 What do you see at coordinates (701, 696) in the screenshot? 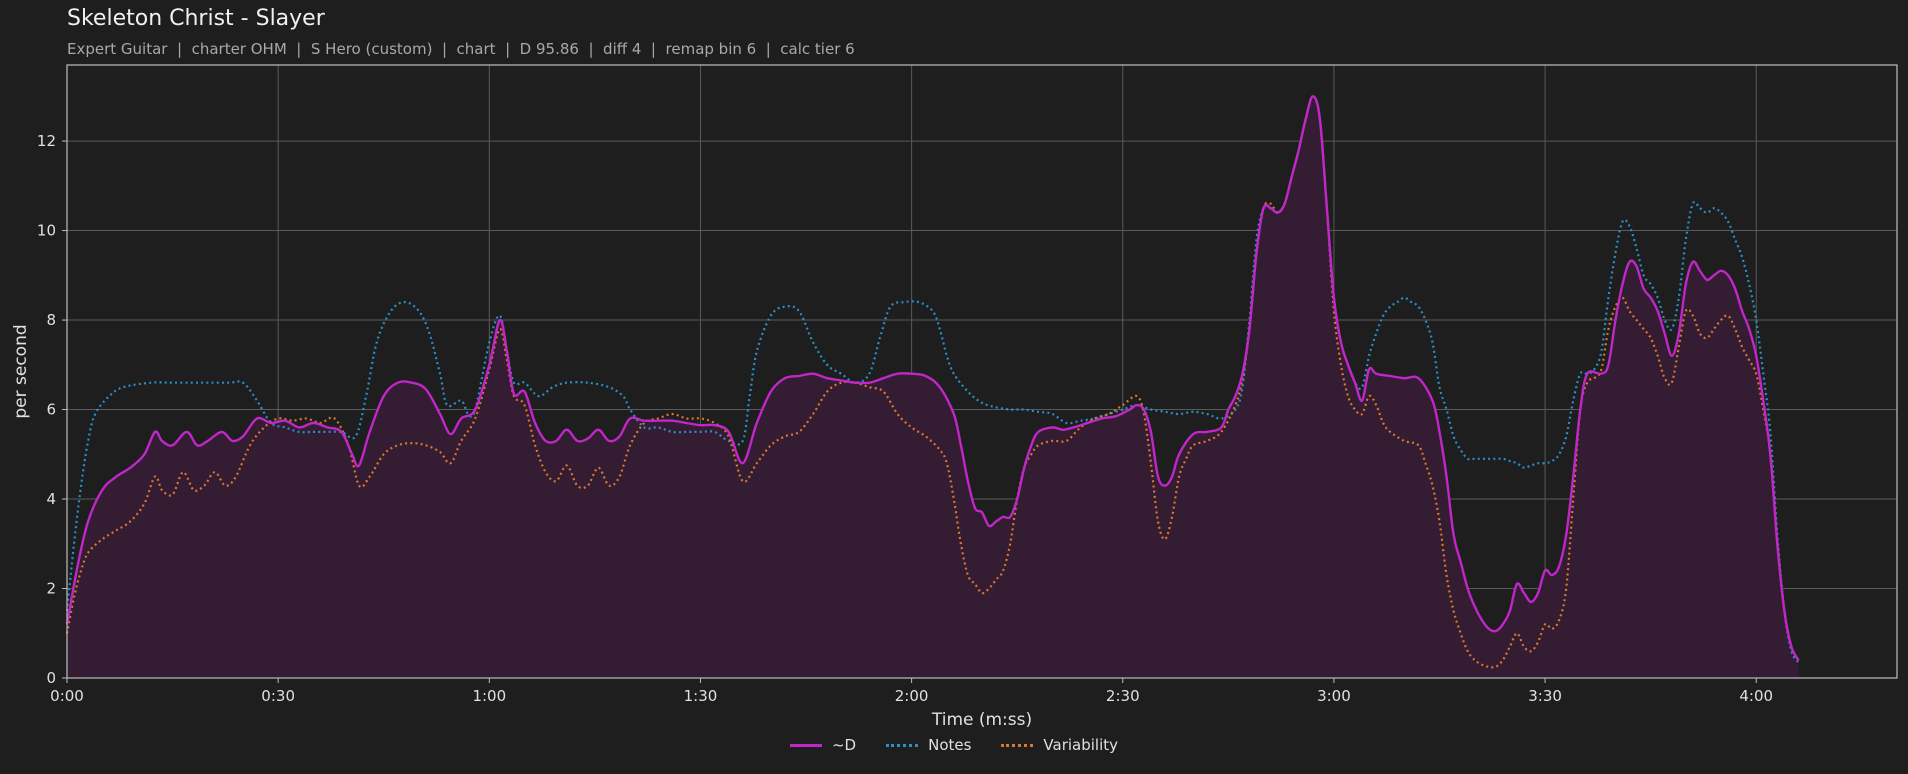
I see `x-tick-label: 1:30` at bounding box center [701, 696].